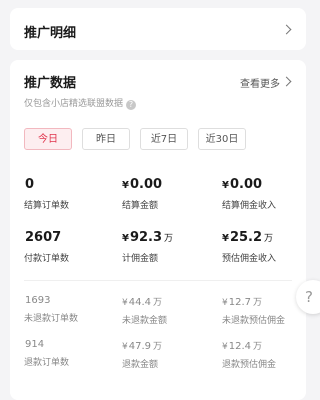  What do you see at coordinates (142, 194) in the screenshot?
I see `metric-settled-amount: ¥0.00 结算金额` at bounding box center [142, 194].